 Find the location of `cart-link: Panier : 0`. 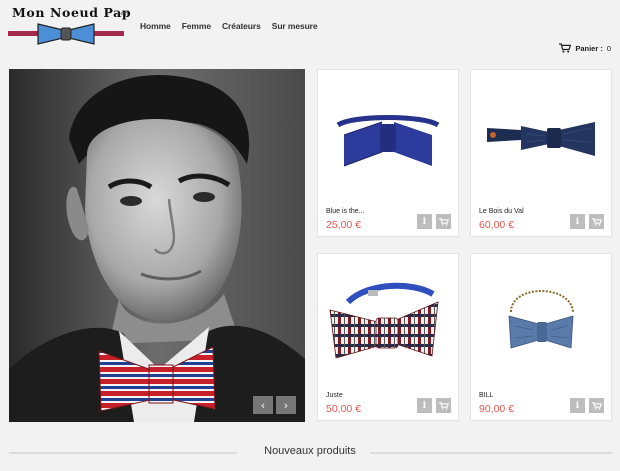

cart-link: Panier : 0 is located at coordinates (585, 48).